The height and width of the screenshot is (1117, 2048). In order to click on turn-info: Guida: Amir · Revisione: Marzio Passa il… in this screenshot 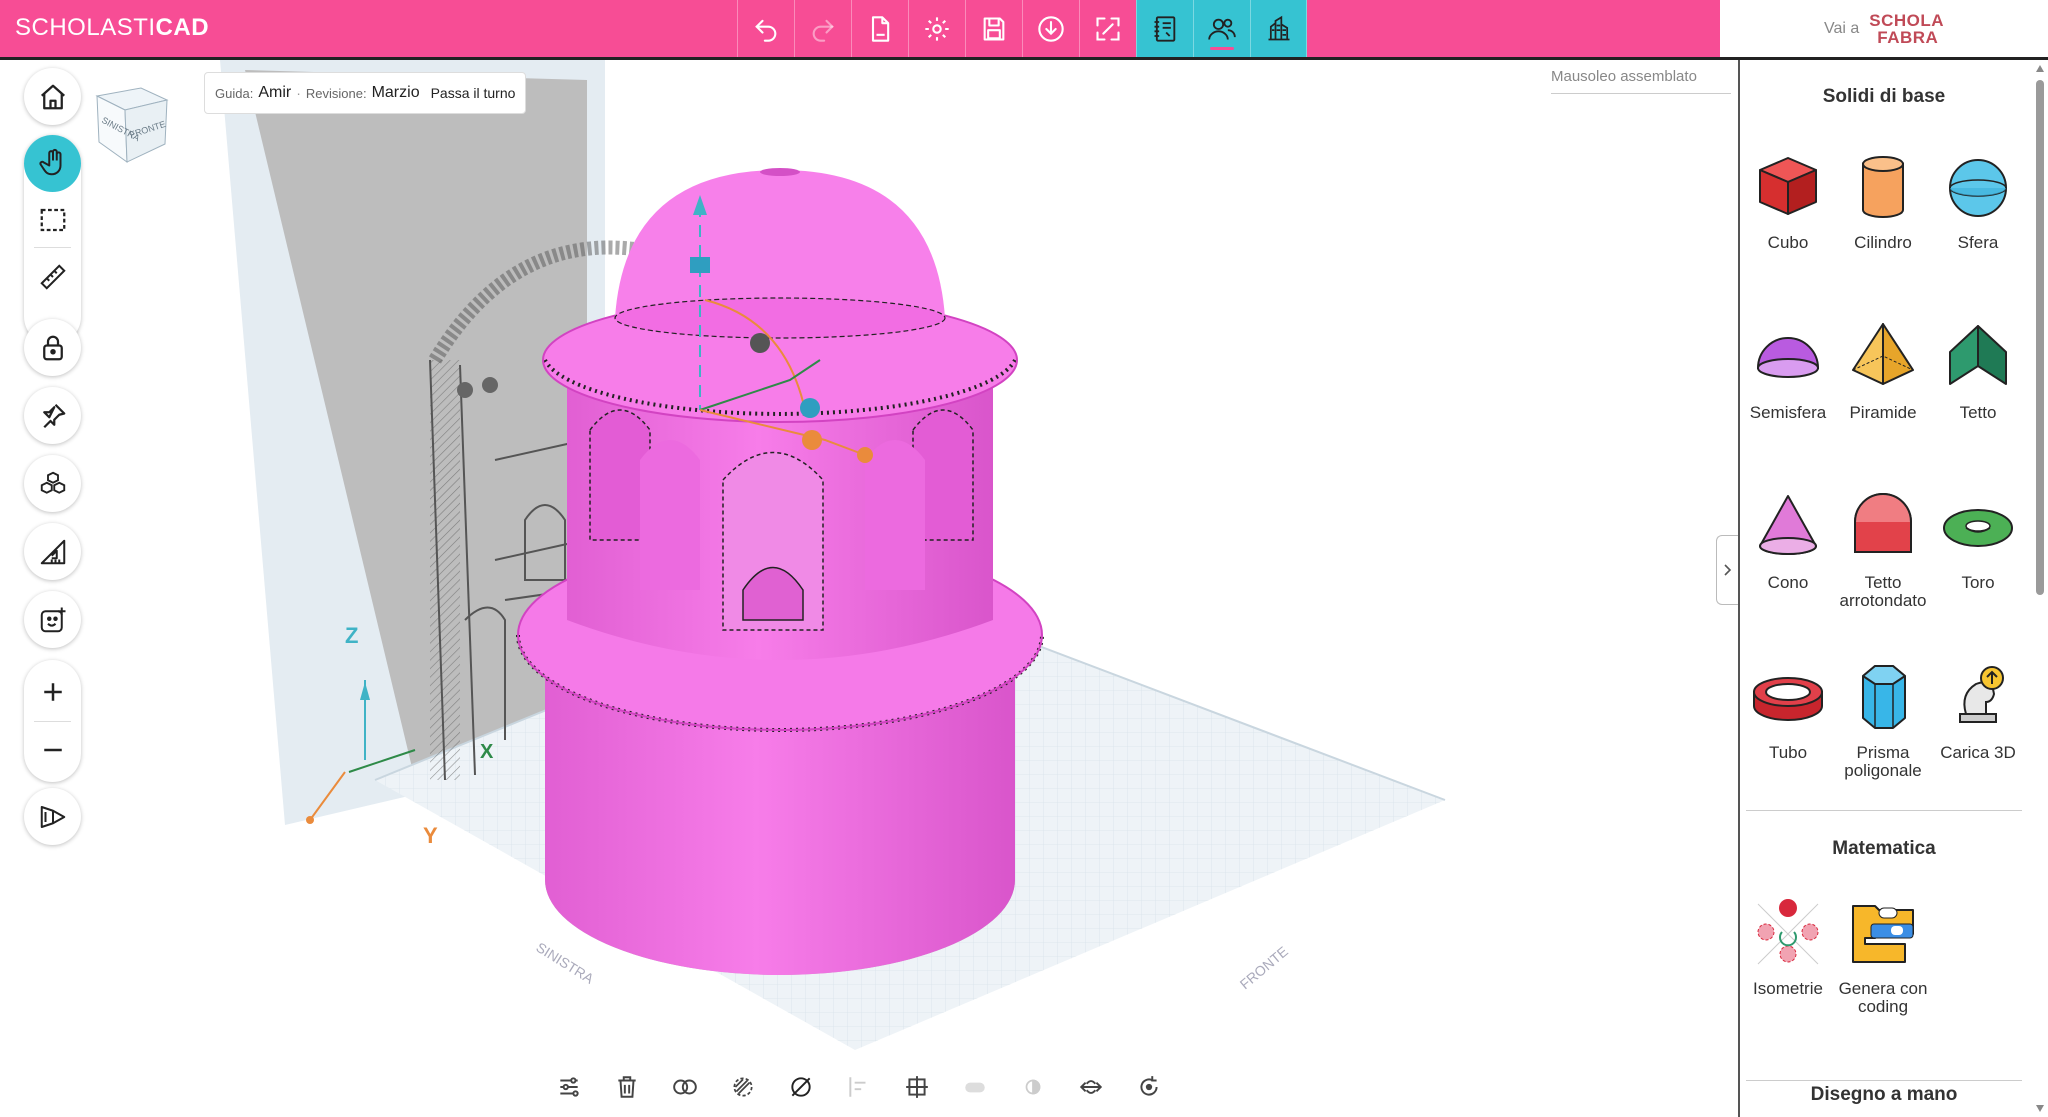, I will do `click(365, 93)`.